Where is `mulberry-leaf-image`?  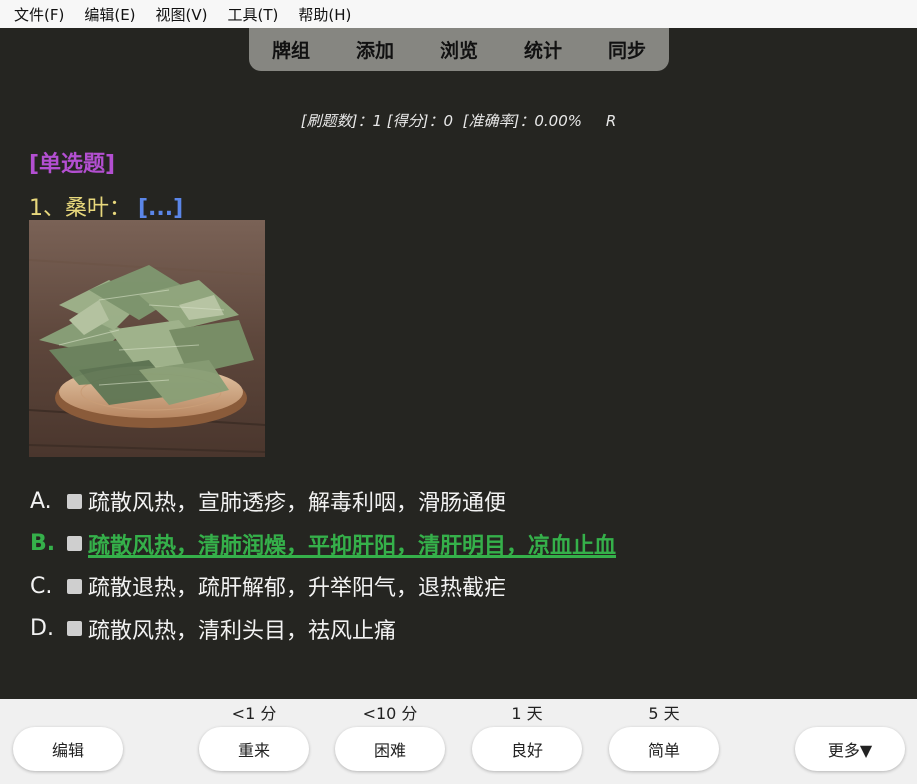
mulberry-leaf-image is located at coordinates (147, 338).